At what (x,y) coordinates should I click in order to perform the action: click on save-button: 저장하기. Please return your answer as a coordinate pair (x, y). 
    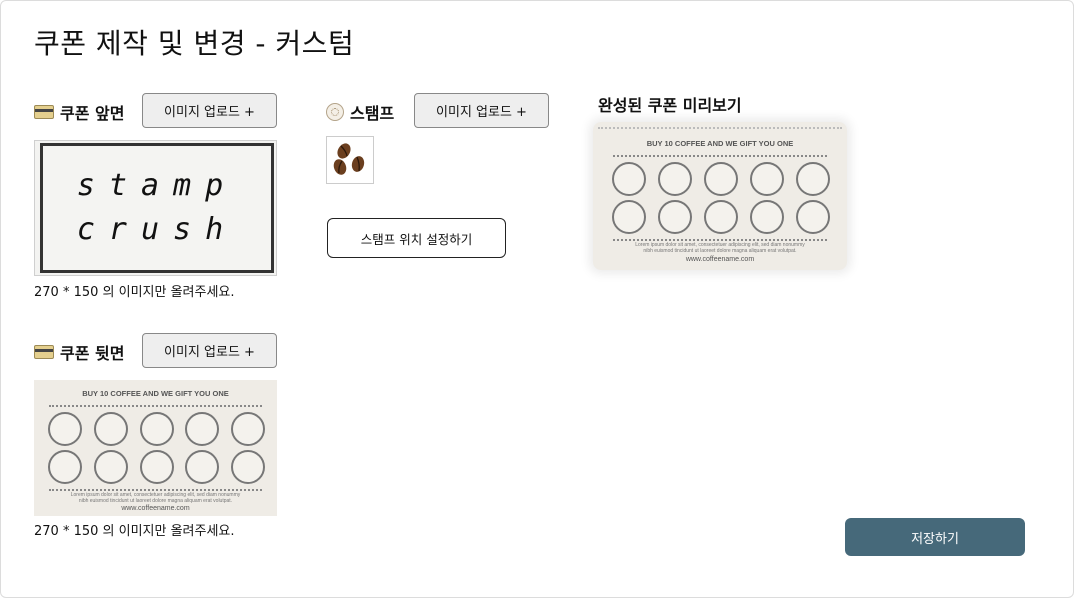
    Looking at the image, I should click on (935, 537).